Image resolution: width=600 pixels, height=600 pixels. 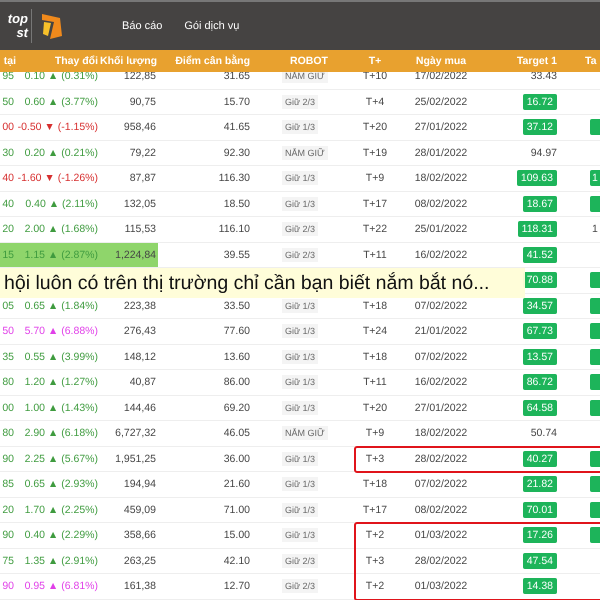 What do you see at coordinates (22, 33) in the screenshot?
I see `logo-text: st` at bounding box center [22, 33].